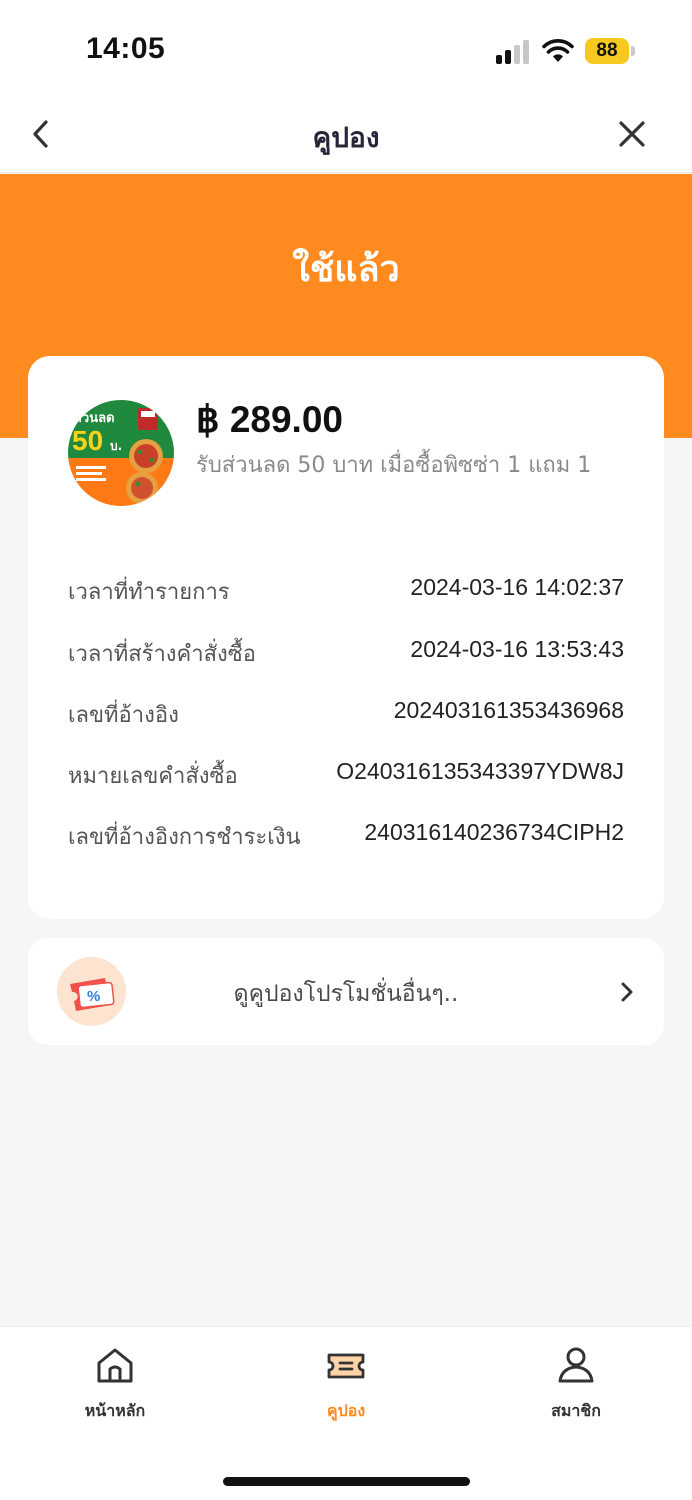 The width and height of the screenshot is (692, 1500). I want to click on coupon-icon, so click(346, 1366).